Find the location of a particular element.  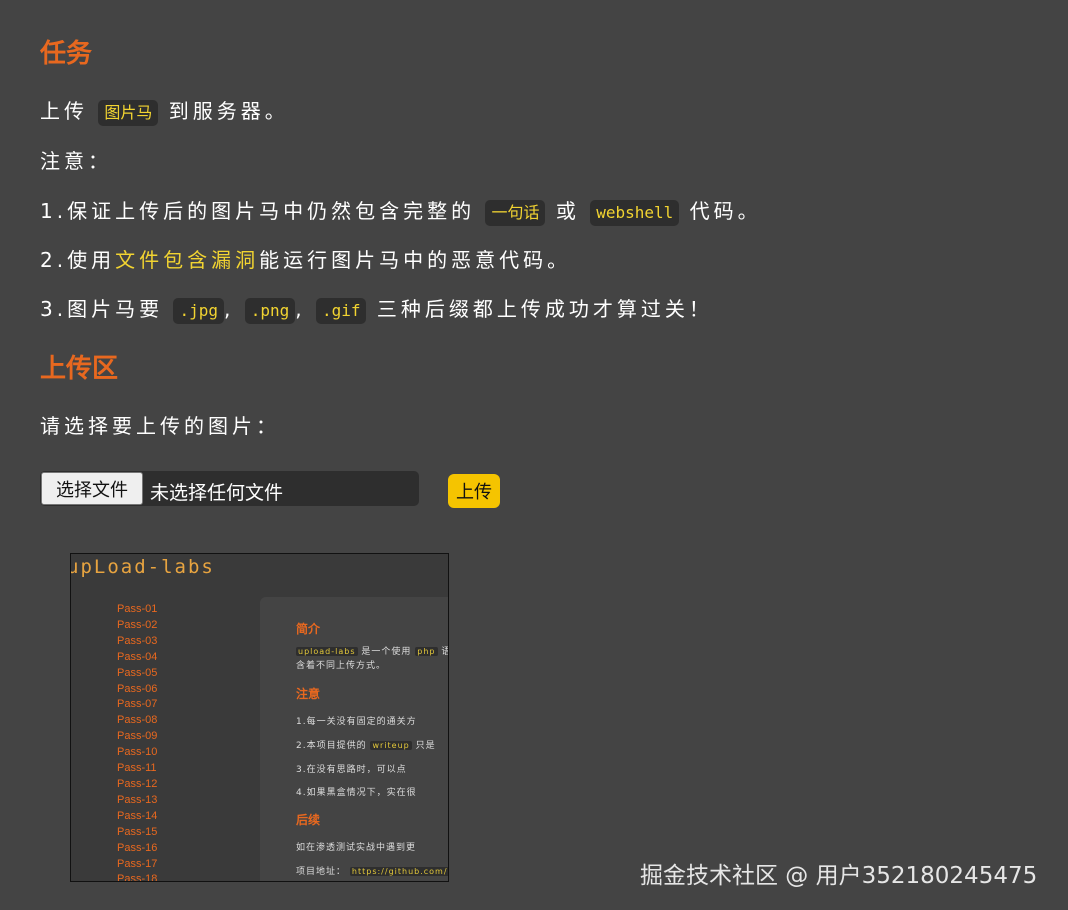

preview-note-text: 2.本项目提供的 is located at coordinates (331, 746).